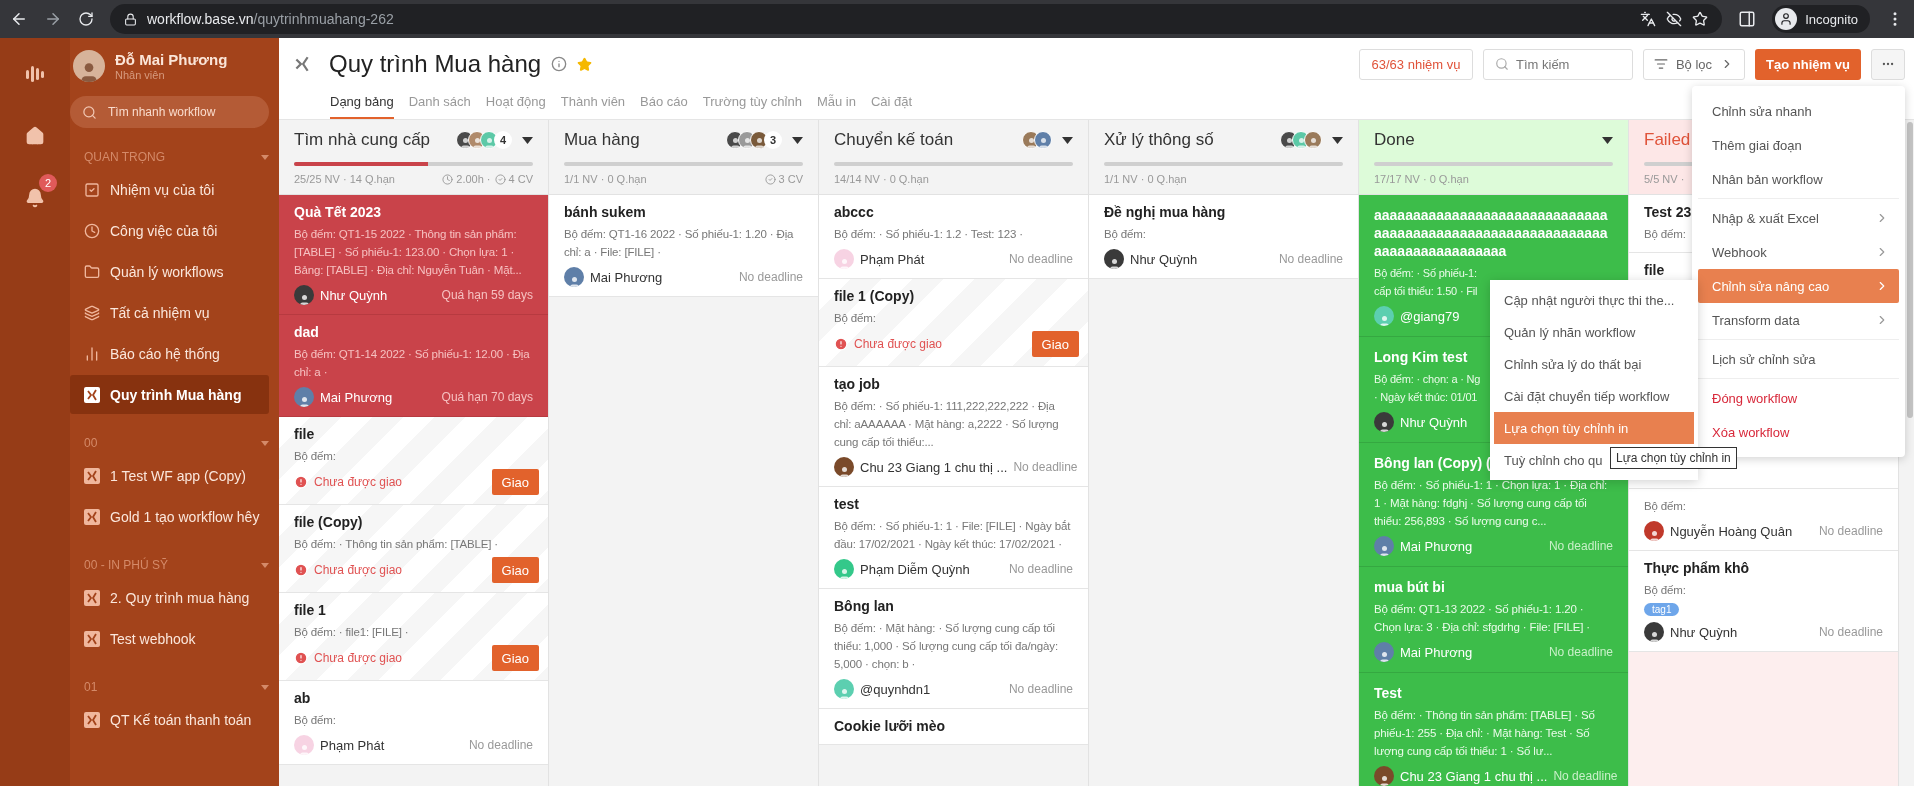  I want to click on column-stats: 25/25 NV · 14 Q.hạn, so click(344, 179).